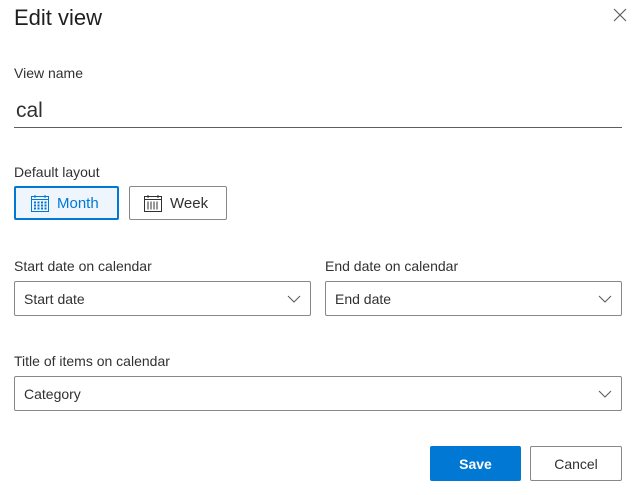 The width and height of the screenshot is (638, 495). Describe the element at coordinates (576, 463) in the screenshot. I see `cancel-button: Cancel` at that location.